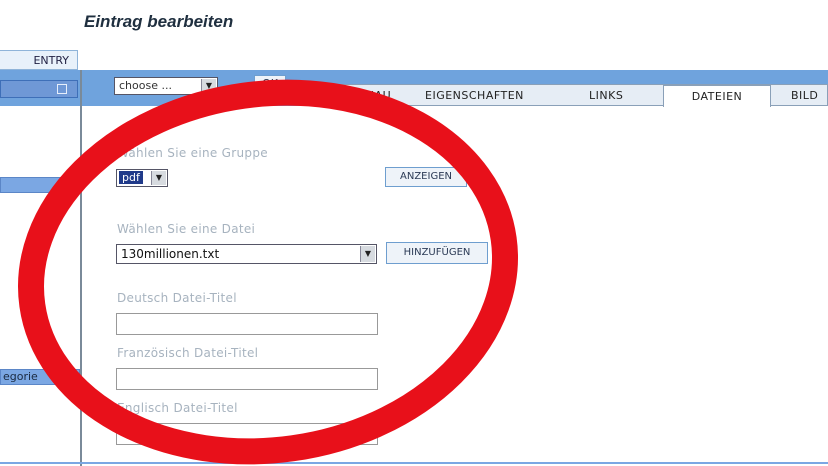 This screenshot has width=828, height=466. Describe the element at coordinates (177, 298) in the screenshot. I see `de-title-label: Deutsch Datei-Titel` at that location.